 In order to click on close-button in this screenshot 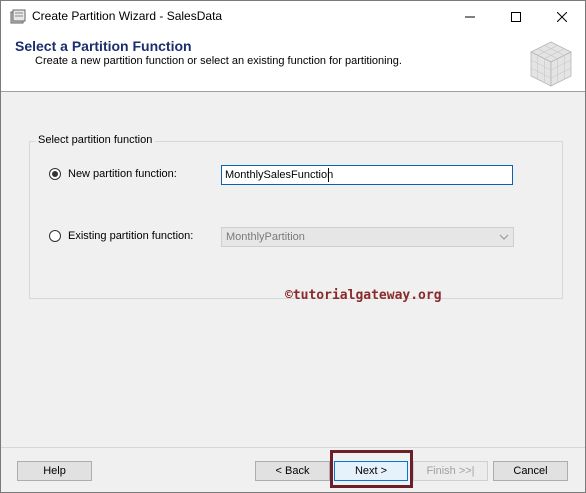, I will do `click(562, 16)`.